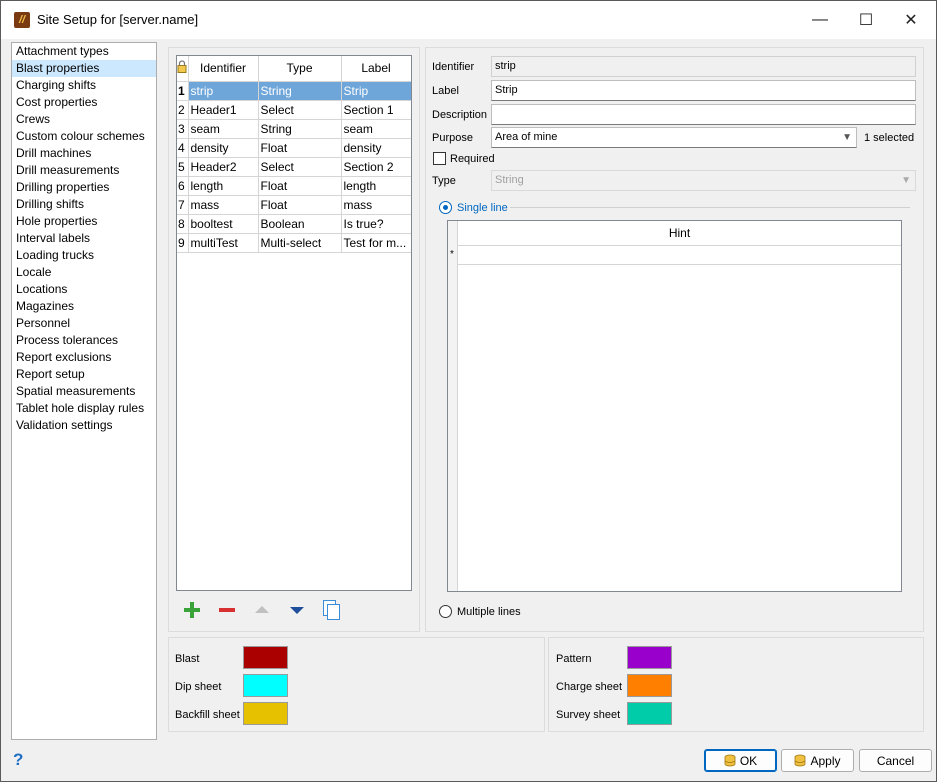  I want to click on single-line-radio, so click(445, 207).